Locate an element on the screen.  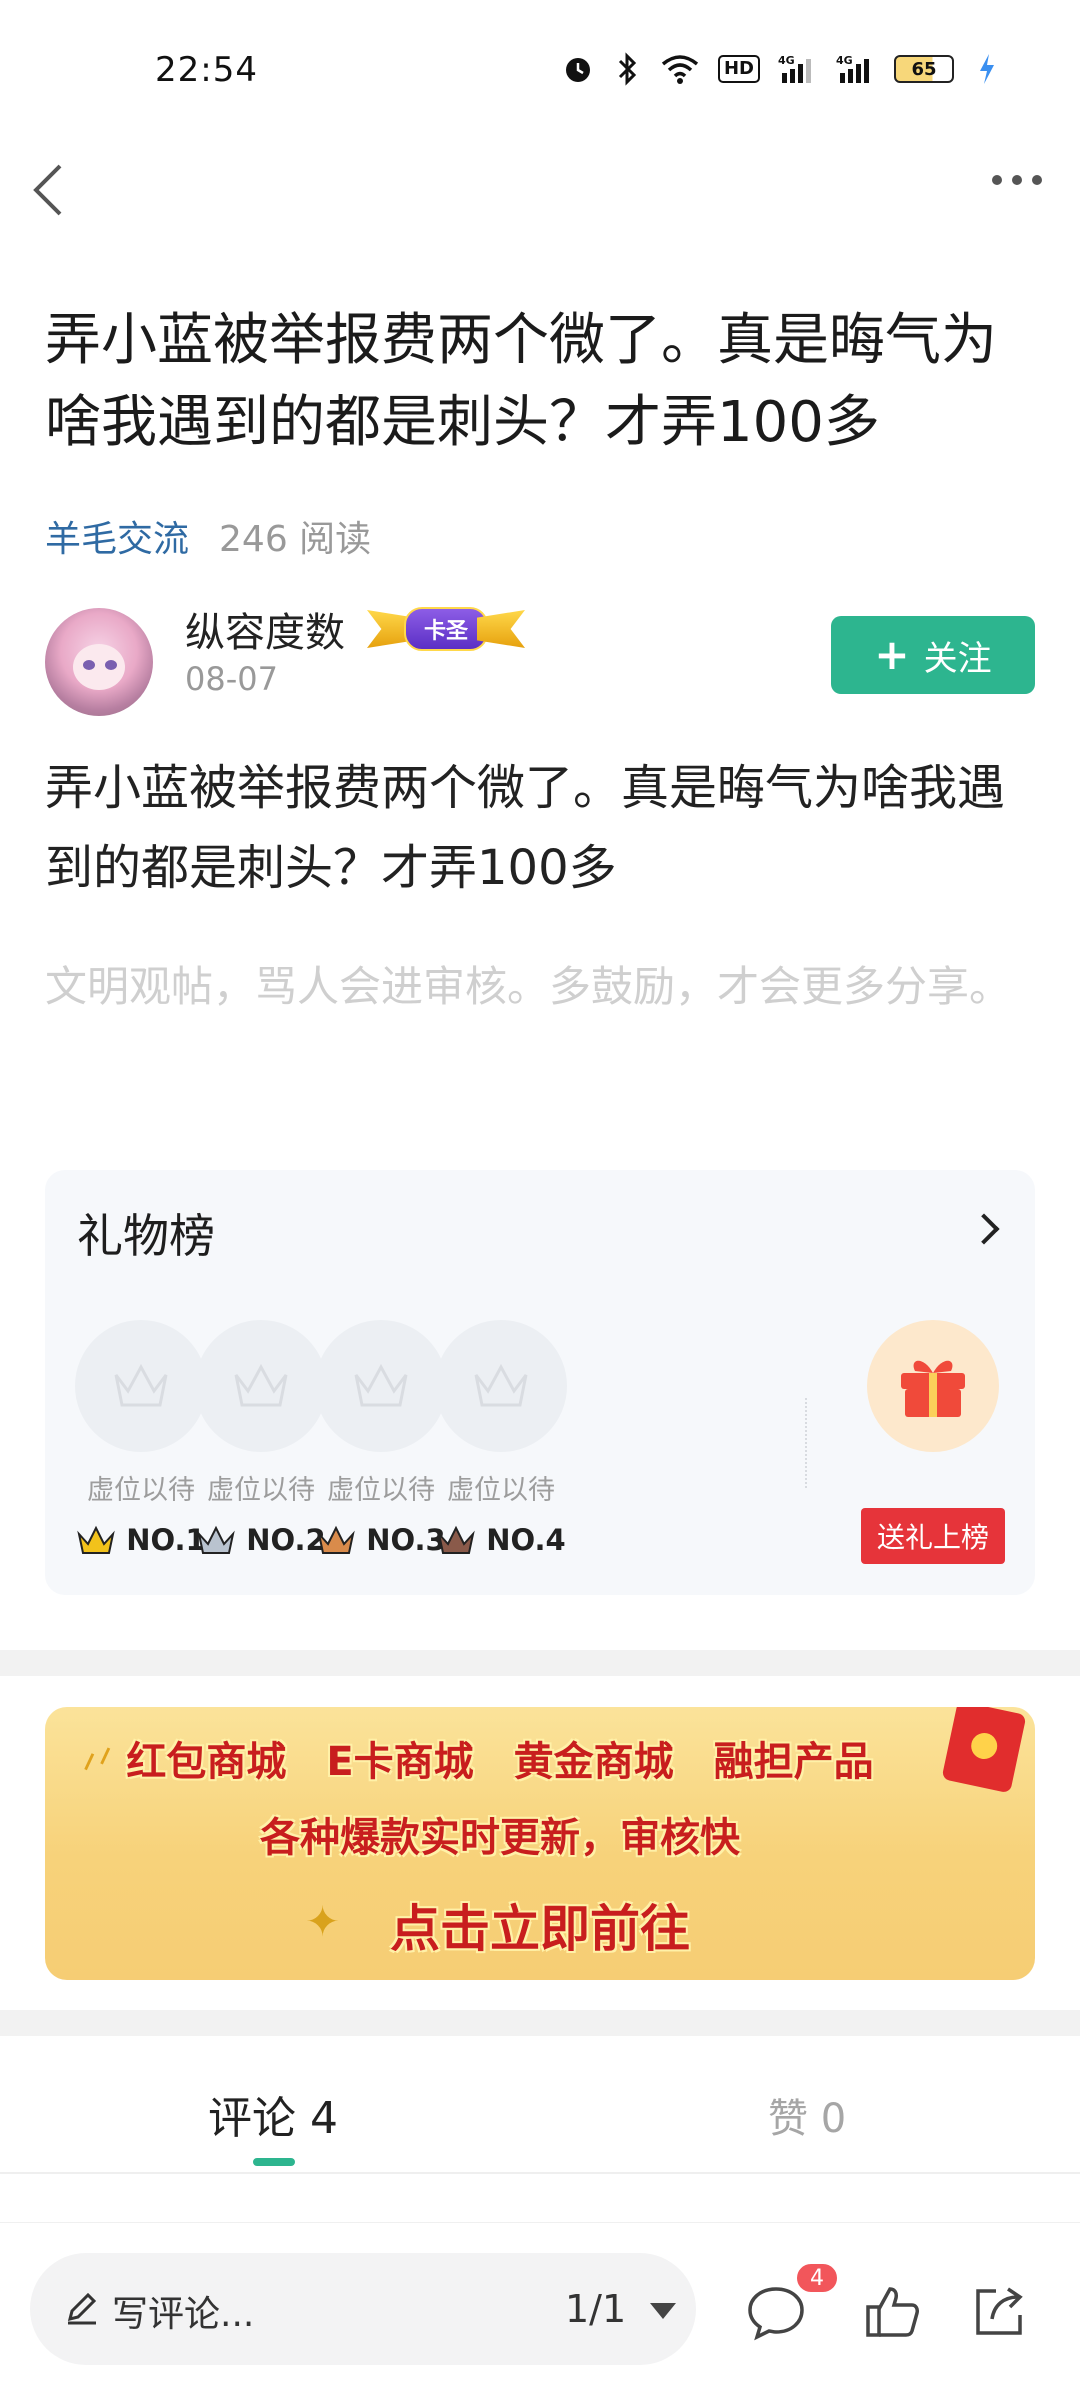
thumbs-up-icon is located at coordinates (893, 2312).